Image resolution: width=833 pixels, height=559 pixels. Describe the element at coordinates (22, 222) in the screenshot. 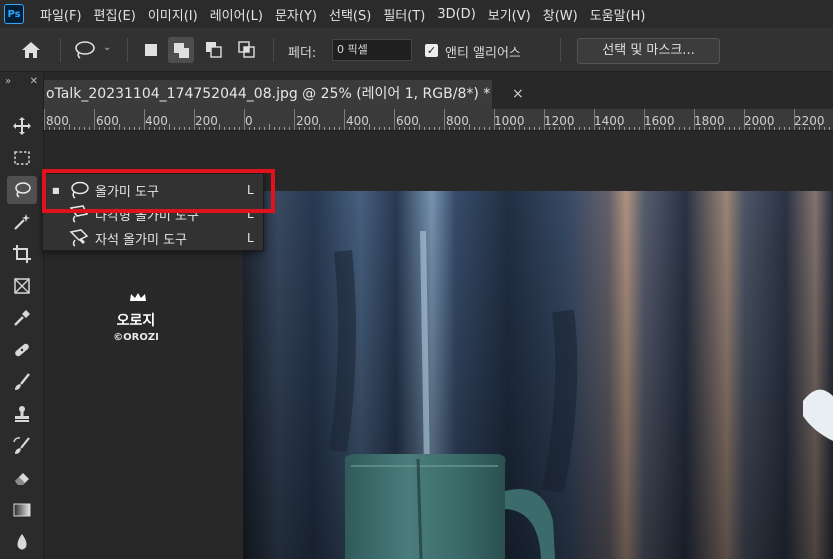

I see `magic-wand-icon` at that location.